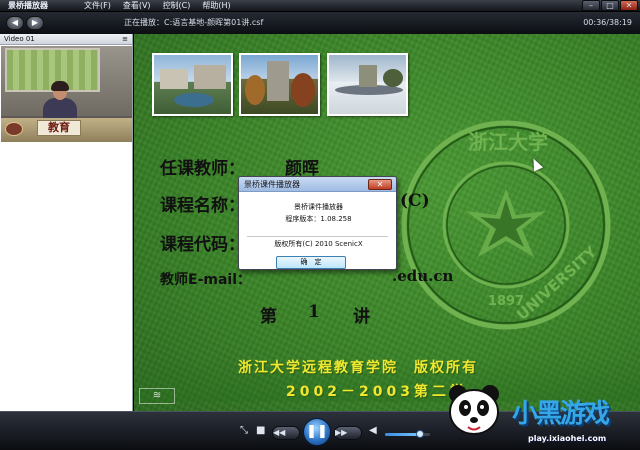  What do you see at coordinates (318, 219) in the screenshot?
I see `dialog-version: 程序版本：1.08.258` at bounding box center [318, 219].